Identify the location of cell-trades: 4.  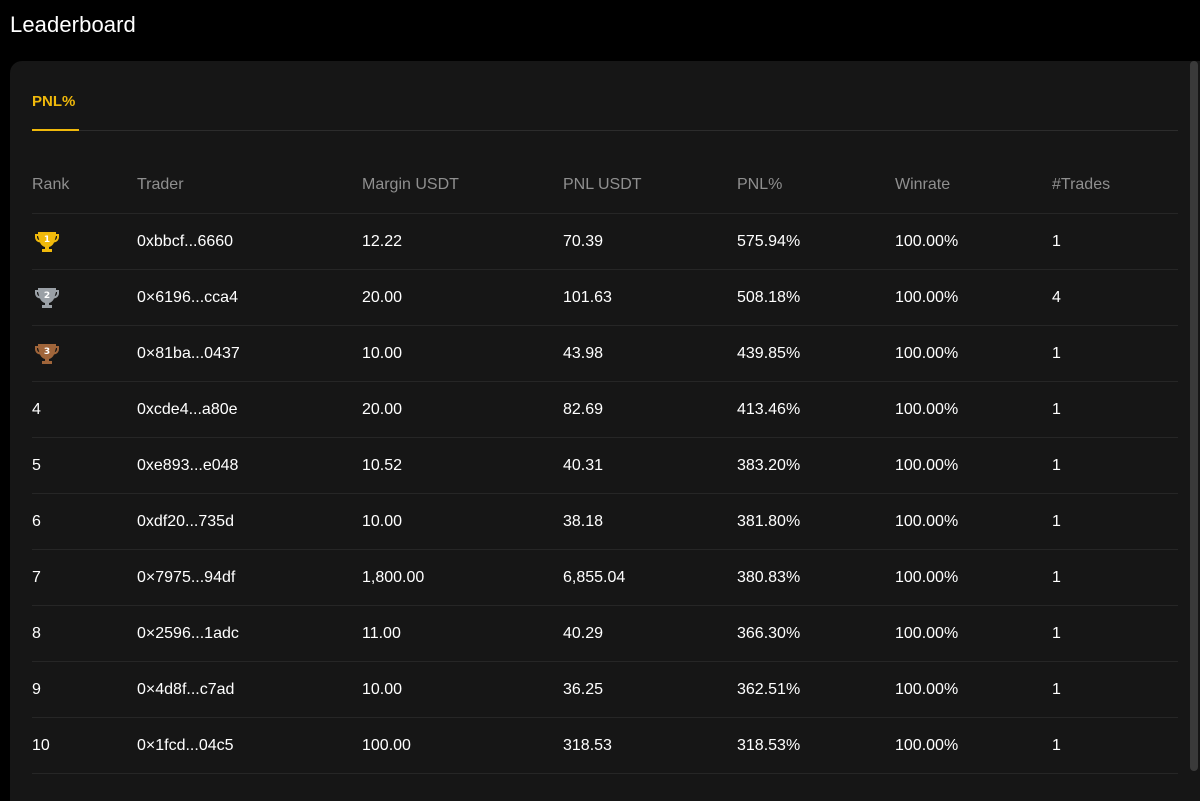
(1115, 297).